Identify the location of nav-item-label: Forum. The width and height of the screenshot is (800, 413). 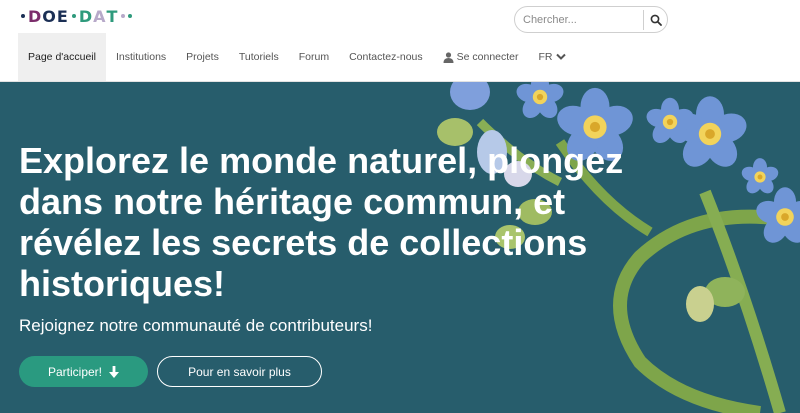
(314, 57).